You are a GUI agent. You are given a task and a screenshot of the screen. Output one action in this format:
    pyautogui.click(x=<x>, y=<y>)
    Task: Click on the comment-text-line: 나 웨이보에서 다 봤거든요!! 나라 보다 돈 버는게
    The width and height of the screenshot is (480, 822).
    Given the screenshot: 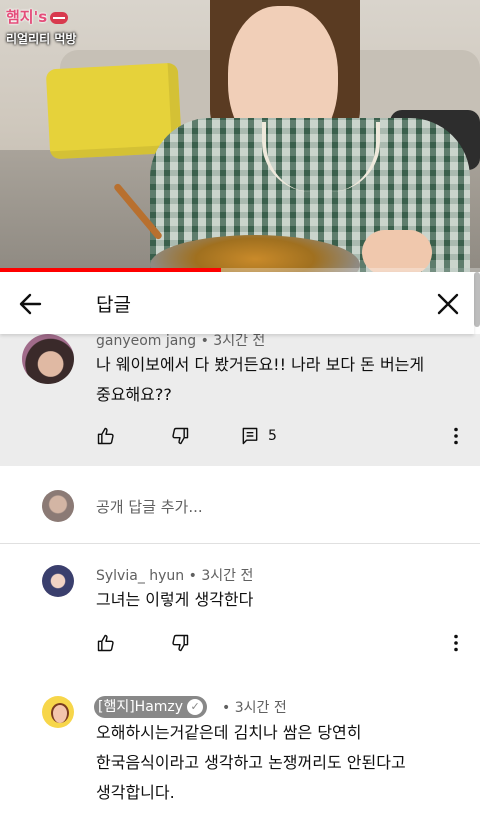 What is the action you would take?
    pyautogui.click(x=260, y=364)
    